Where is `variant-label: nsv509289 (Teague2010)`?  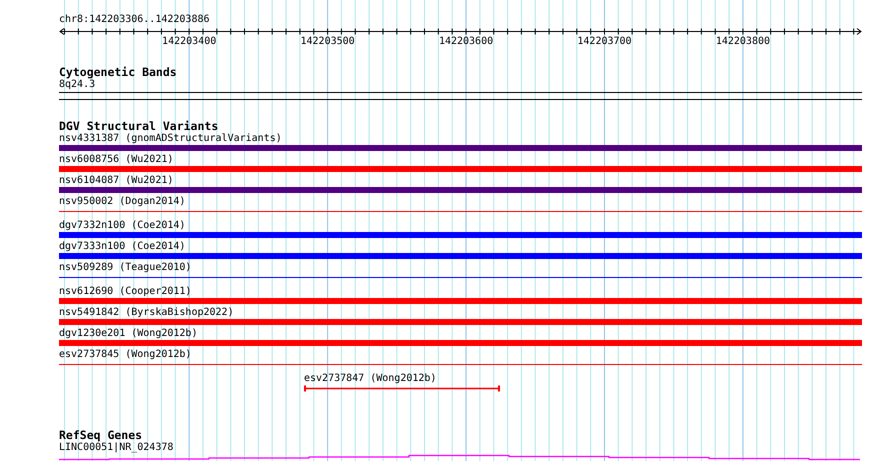
variant-label: nsv509289 (Teague2010) is located at coordinates (125, 268).